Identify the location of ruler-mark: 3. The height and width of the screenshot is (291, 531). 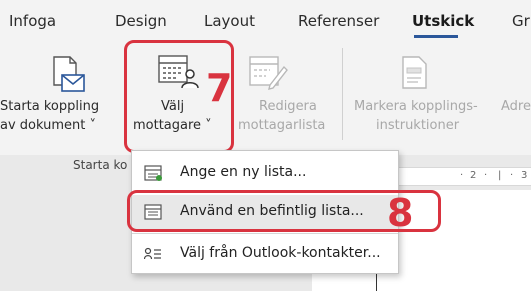
(524, 175).